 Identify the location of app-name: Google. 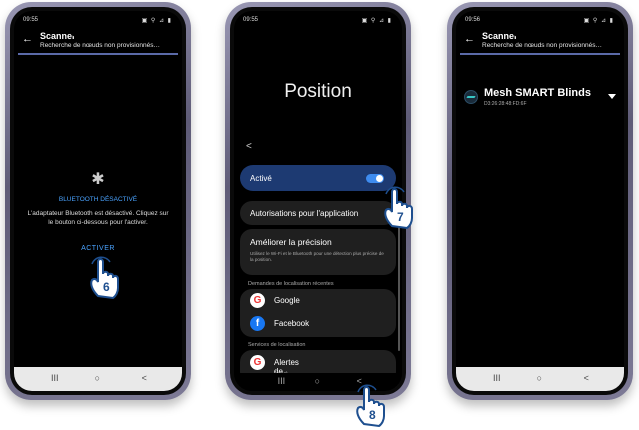
(287, 300).